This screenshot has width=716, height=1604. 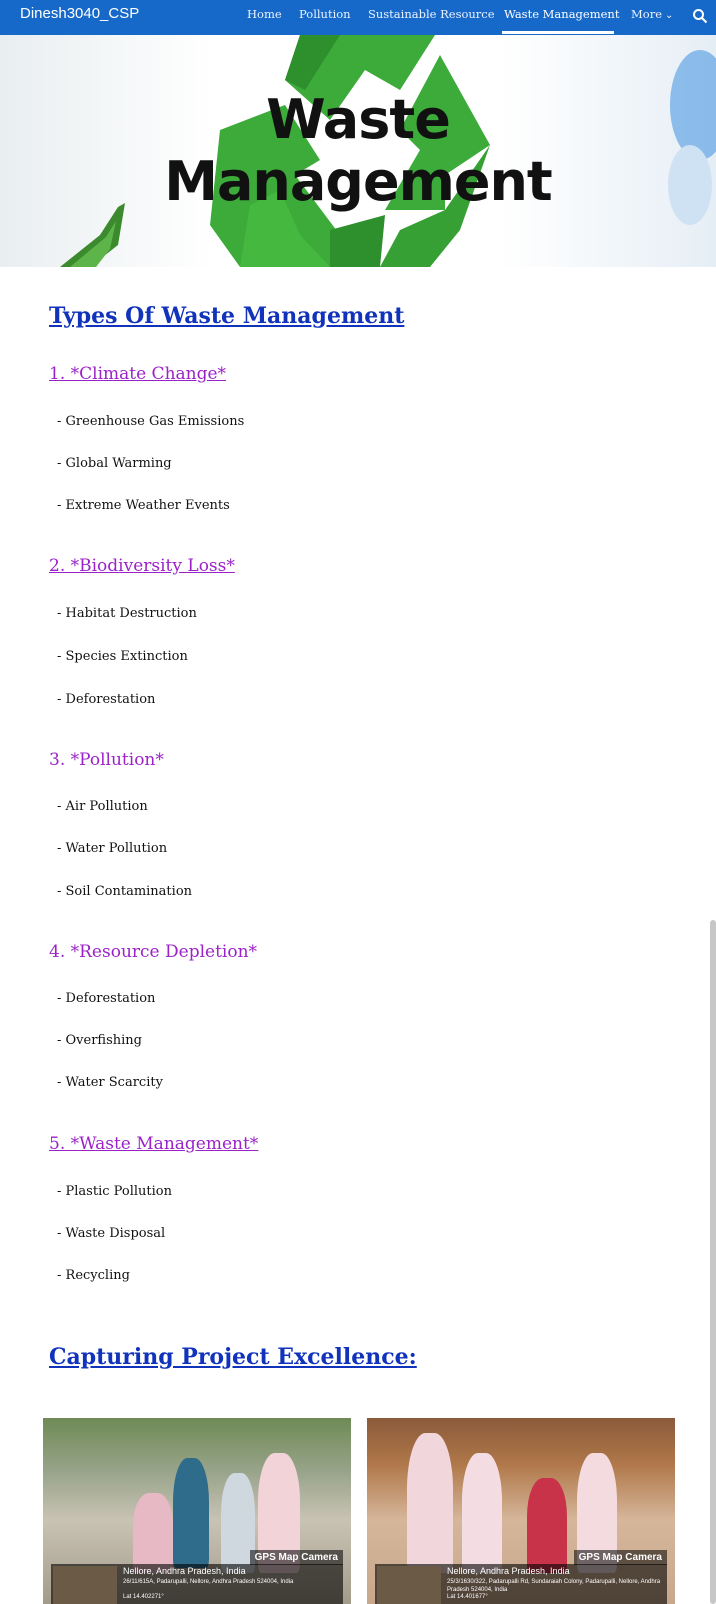 What do you see at coordinates (264, 14) in the screenshot?
I see `nav-home: Home` at bounding box center [264, 14].